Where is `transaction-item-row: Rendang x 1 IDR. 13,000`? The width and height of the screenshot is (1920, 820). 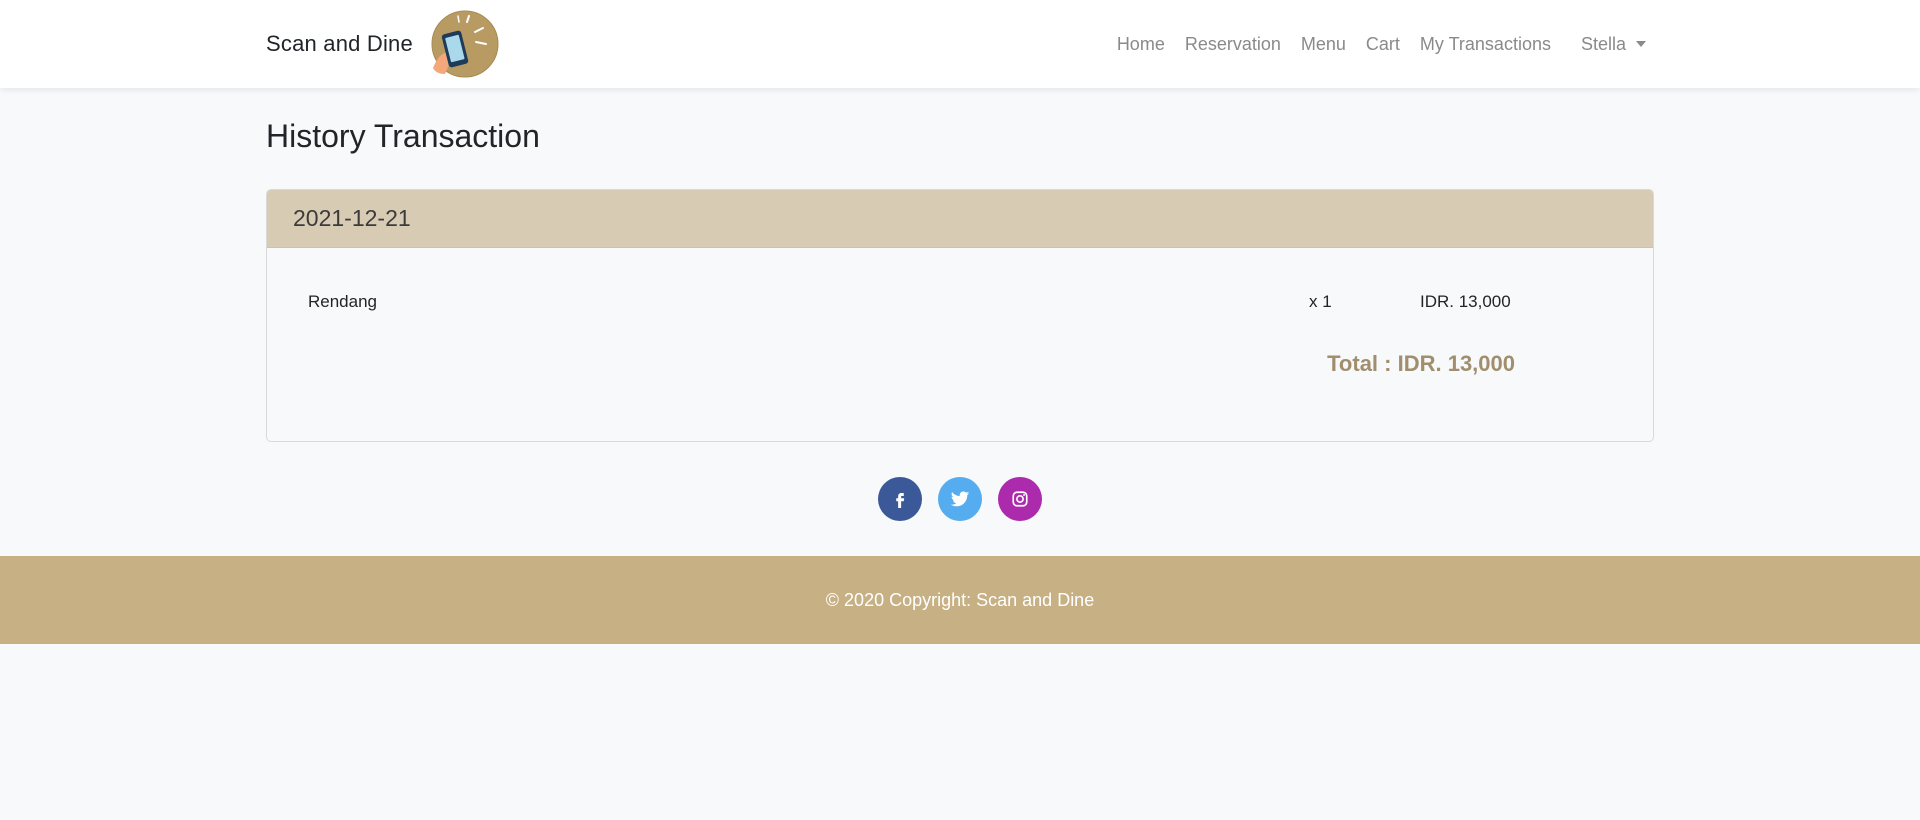 transaction-item-row: Rendang x 1 IDR. 13,000 is located at coordinates (960, 304).